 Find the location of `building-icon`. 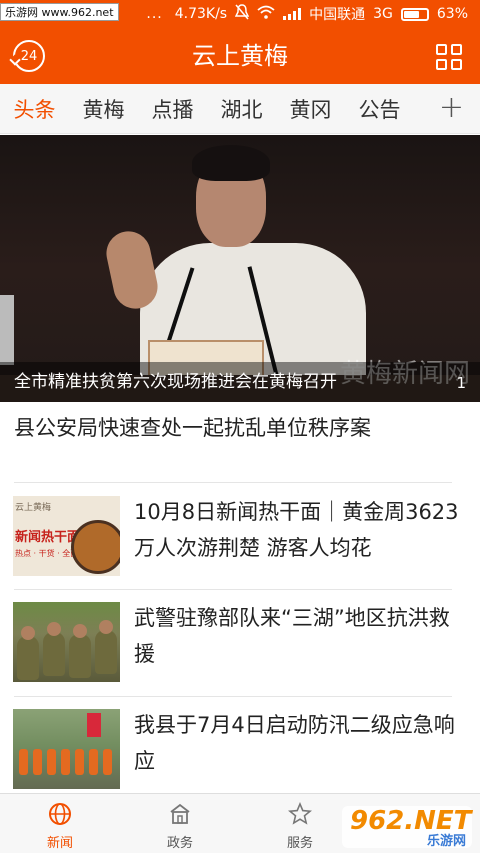

building-icon is located at coordinates (180, 813).